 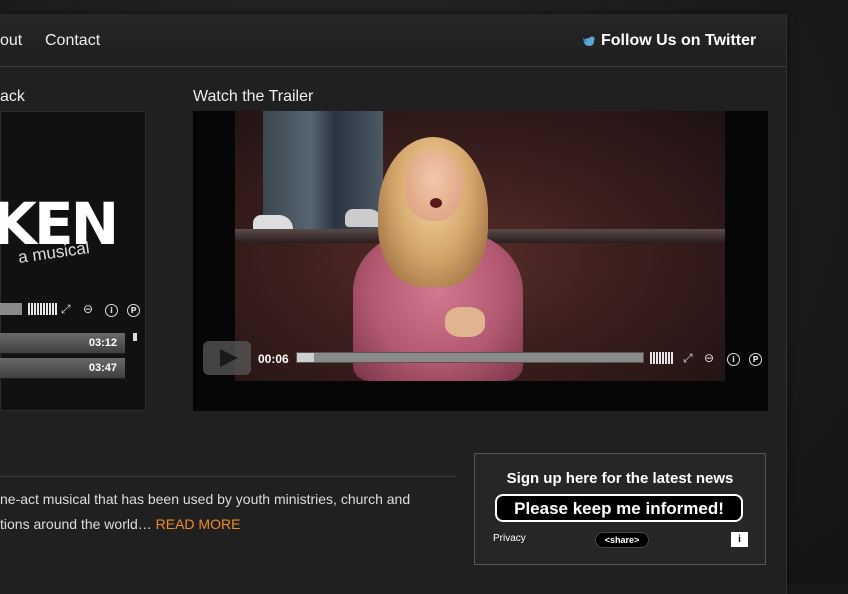 I want to click on audio-fullscreen-icon: ⤢, so click(x=66, y=309).